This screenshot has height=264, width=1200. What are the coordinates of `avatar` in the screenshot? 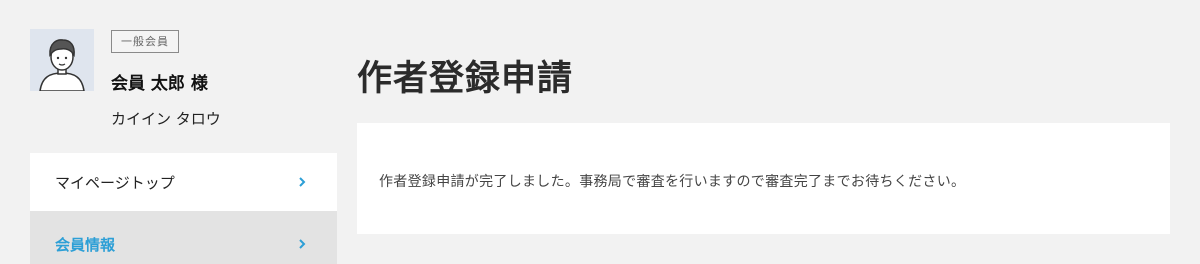 It's located at (62, 60).